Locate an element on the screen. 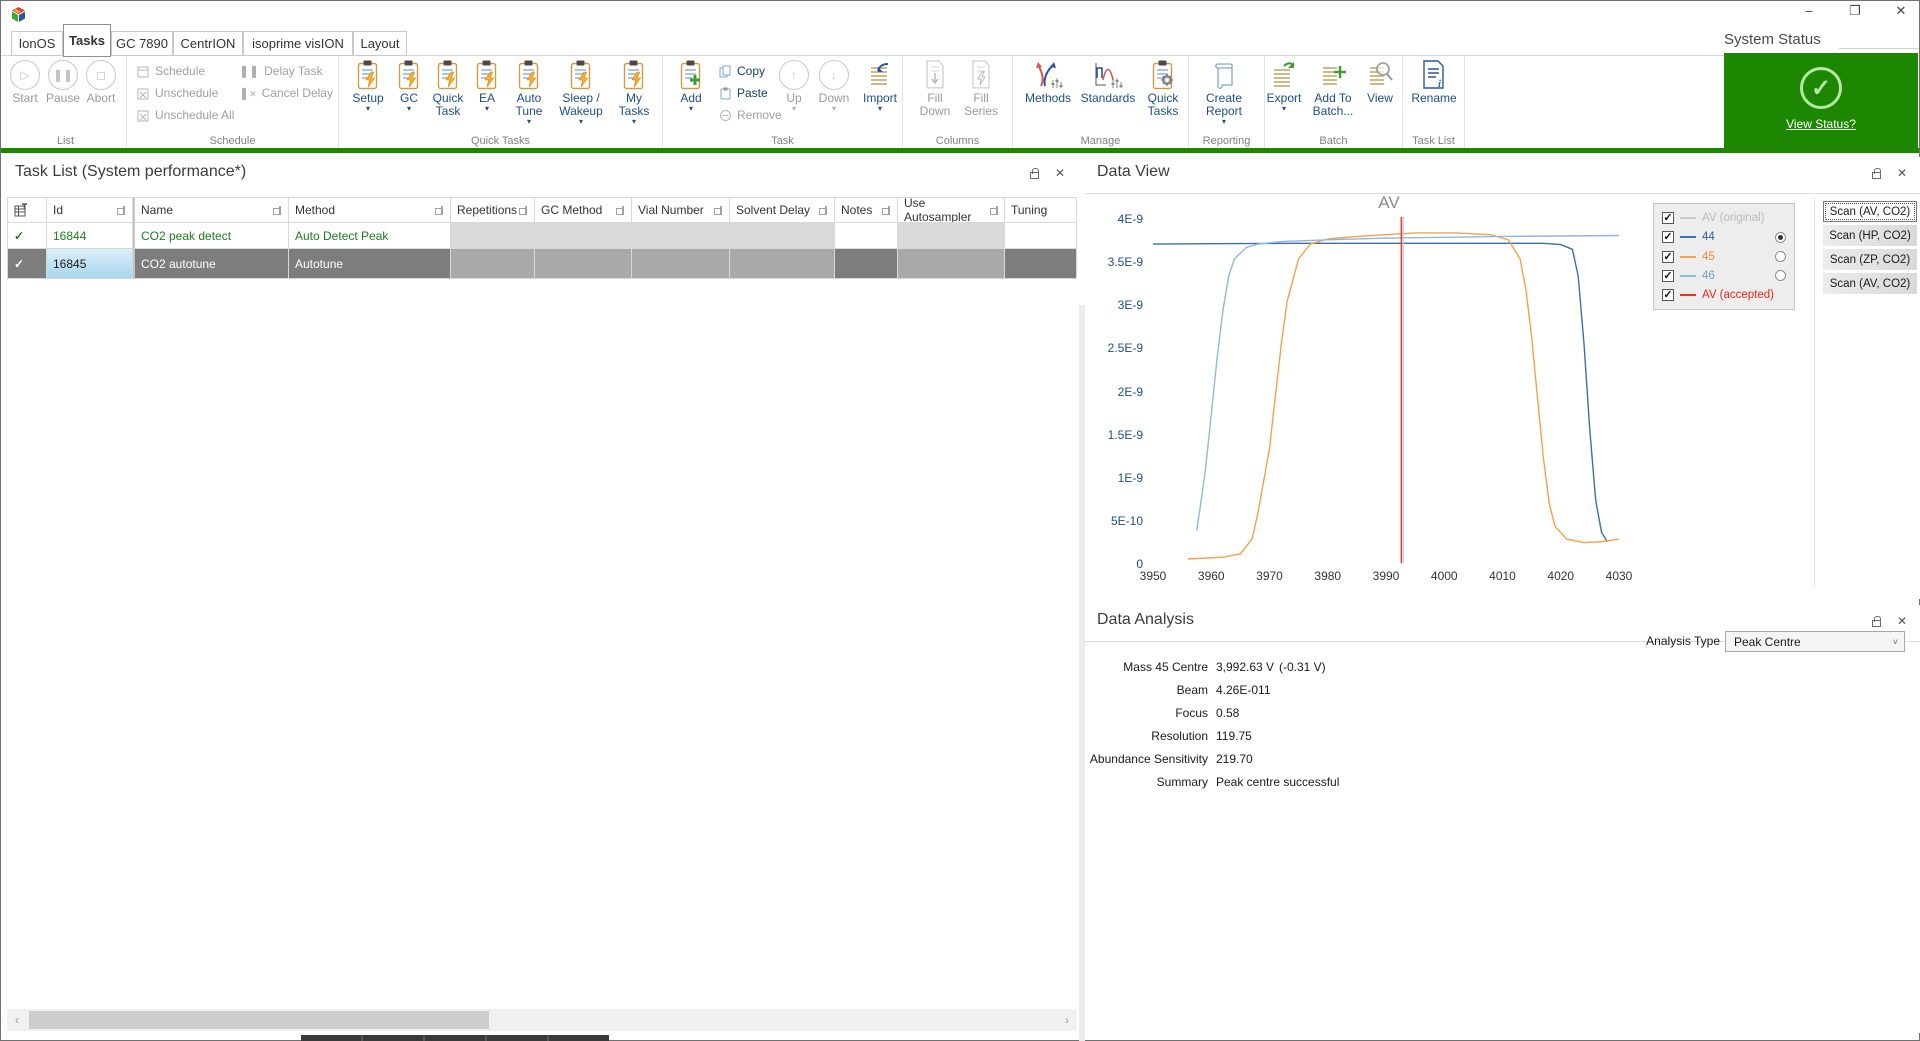 This screenshot has height=1041, width=1920. horizontal-scrollbar: ‹ › is located at coordinates (542, 1020).